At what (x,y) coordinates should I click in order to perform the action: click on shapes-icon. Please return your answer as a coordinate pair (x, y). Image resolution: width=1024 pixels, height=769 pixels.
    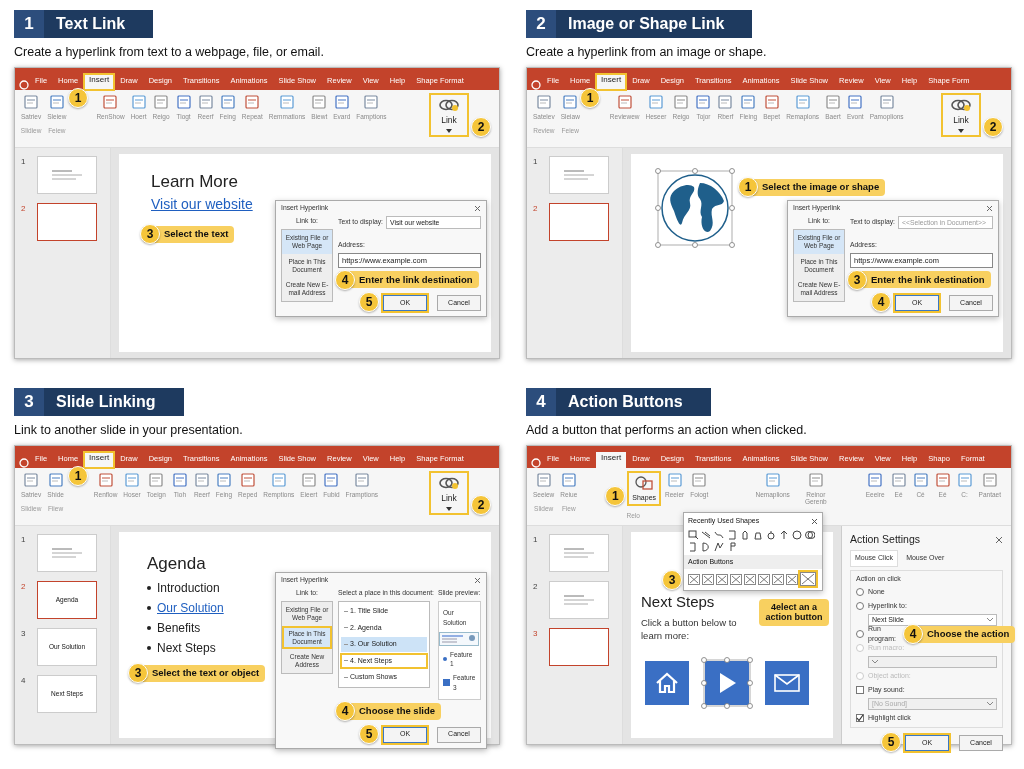
    Looking at the image, I should click on (644, 483).